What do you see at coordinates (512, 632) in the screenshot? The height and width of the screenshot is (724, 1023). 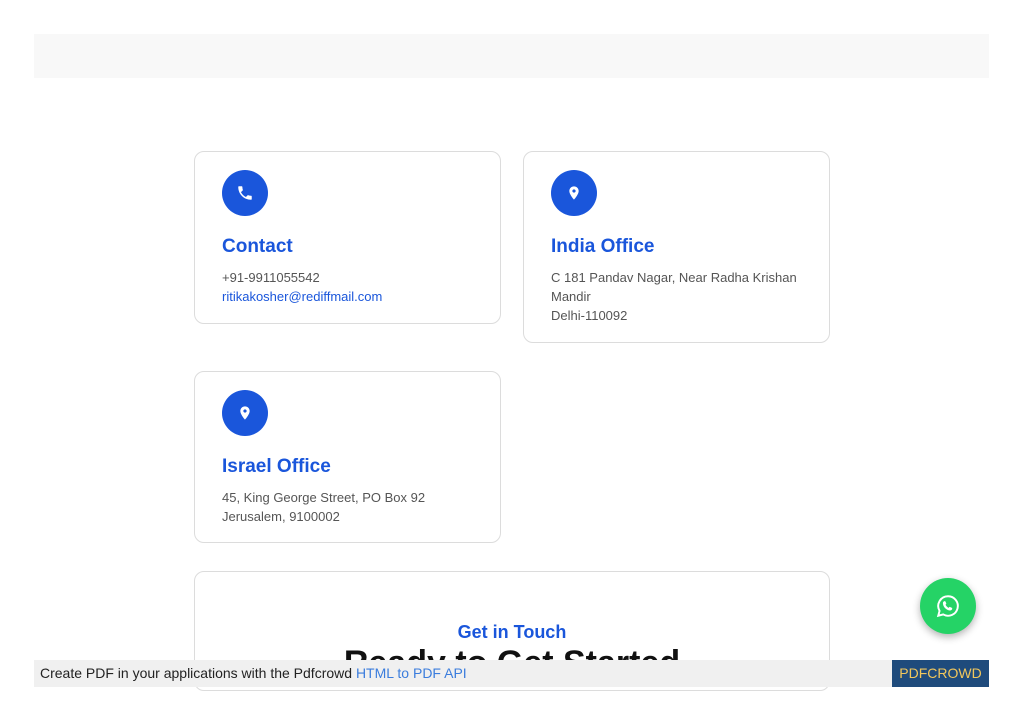 I see `get-in-touch-eyebrow: Get in Touch` at bounding box center [512, 632].